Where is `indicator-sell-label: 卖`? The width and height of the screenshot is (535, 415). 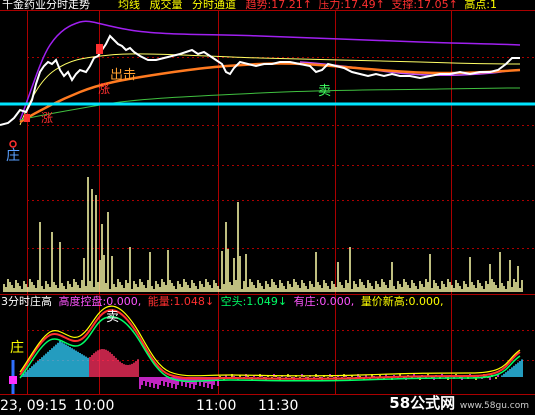 indicator-sell-label: 卖 is located at coordinates (113, 317).